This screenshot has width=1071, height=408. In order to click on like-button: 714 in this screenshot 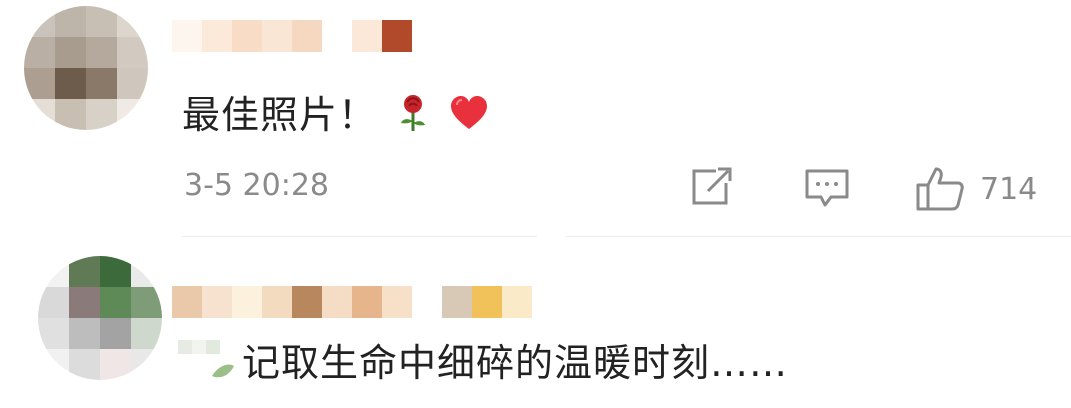, I will do `click(975, 189)`.